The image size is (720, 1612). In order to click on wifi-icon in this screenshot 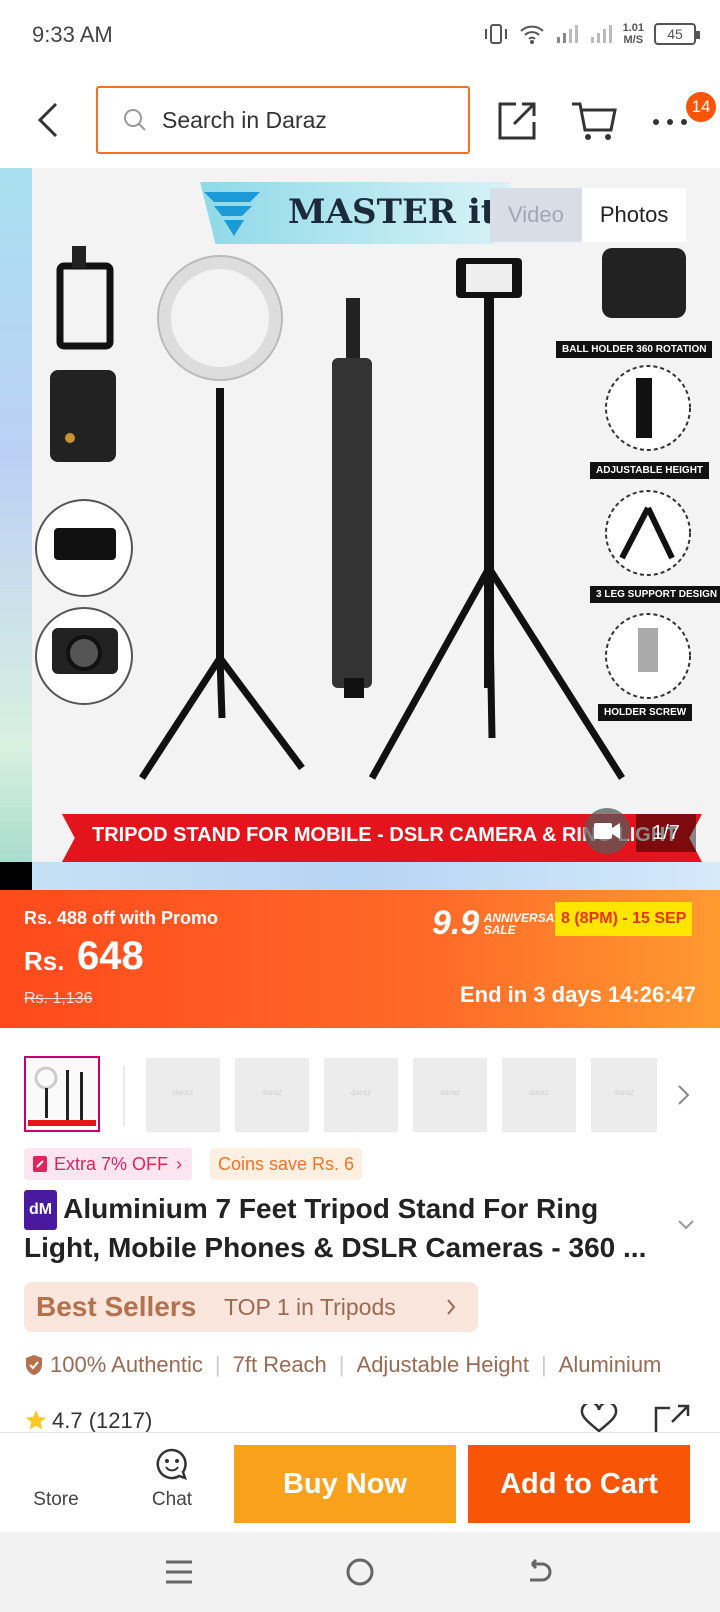, I will do `click(531, 34)`.